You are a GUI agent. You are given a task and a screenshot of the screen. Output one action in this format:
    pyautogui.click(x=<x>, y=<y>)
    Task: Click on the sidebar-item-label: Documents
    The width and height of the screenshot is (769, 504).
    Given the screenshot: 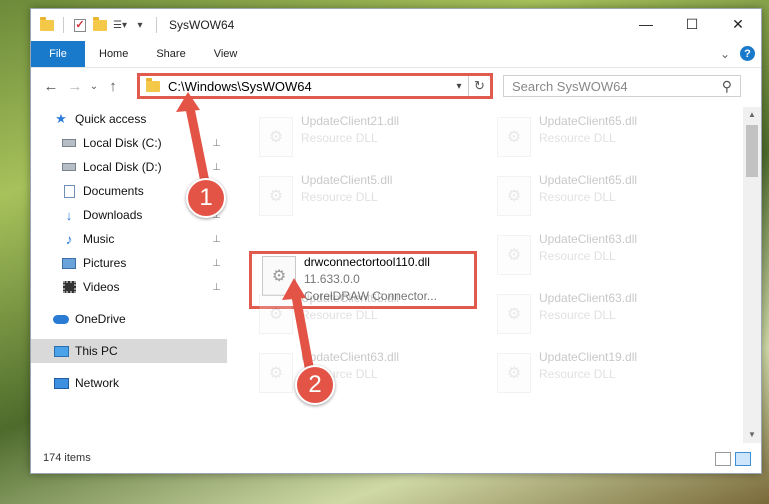 What is the action you would take?
    pyautogui.click(x=113, y=191)
    